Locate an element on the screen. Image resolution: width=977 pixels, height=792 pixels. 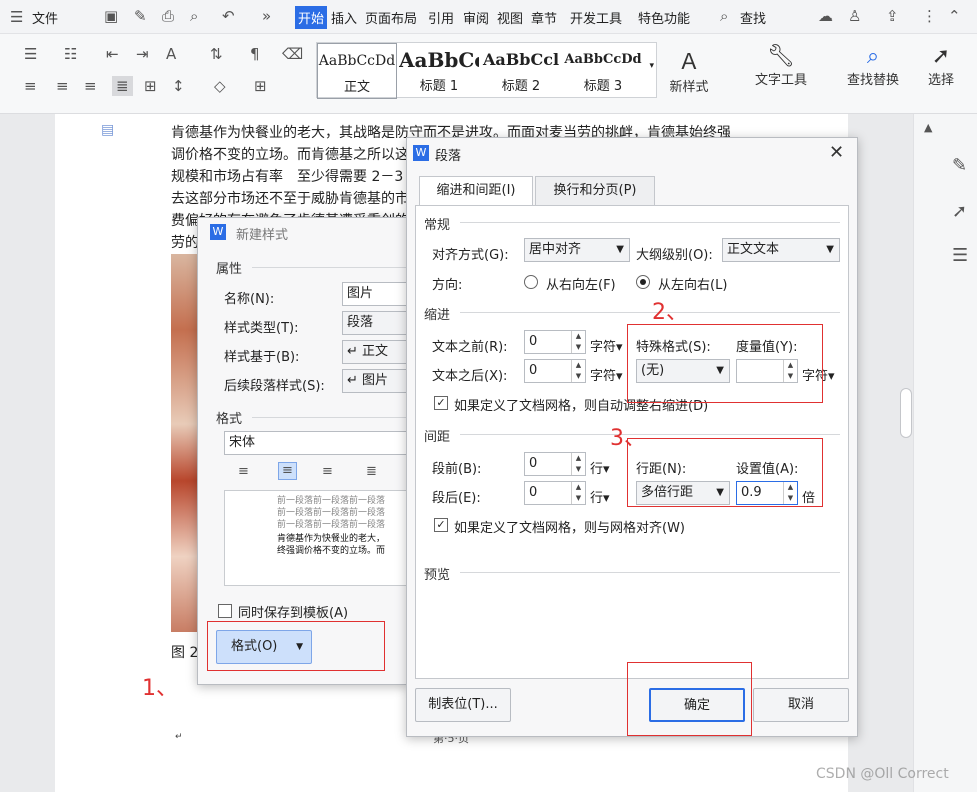
undo-icon: ↶ is located at coordinates (228, 16).